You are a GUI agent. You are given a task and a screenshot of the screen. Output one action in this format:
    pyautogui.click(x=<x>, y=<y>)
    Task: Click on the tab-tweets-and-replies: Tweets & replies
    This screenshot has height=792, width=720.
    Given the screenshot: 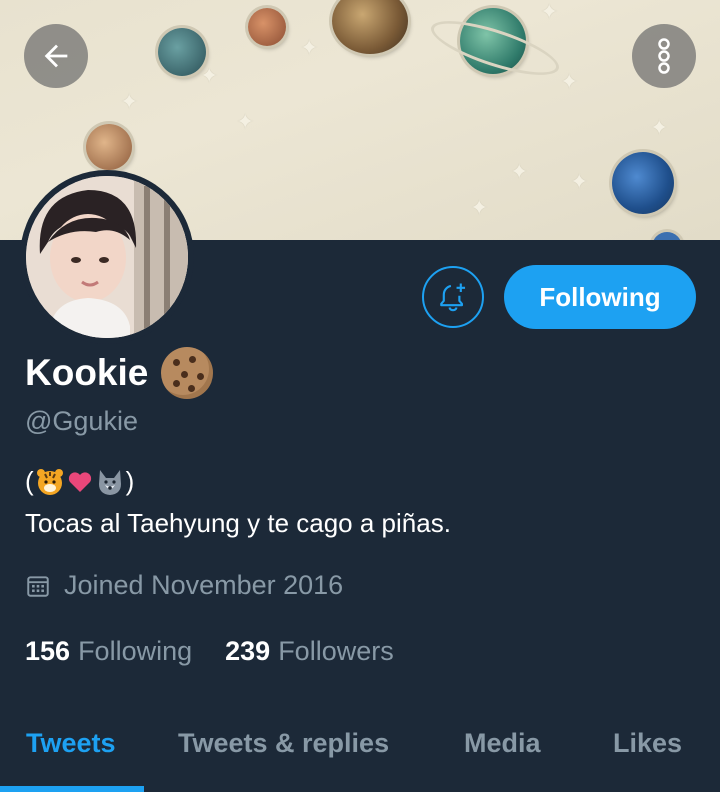 What is the action you would take?
    pyautogui.click(x=283, y=743)
    